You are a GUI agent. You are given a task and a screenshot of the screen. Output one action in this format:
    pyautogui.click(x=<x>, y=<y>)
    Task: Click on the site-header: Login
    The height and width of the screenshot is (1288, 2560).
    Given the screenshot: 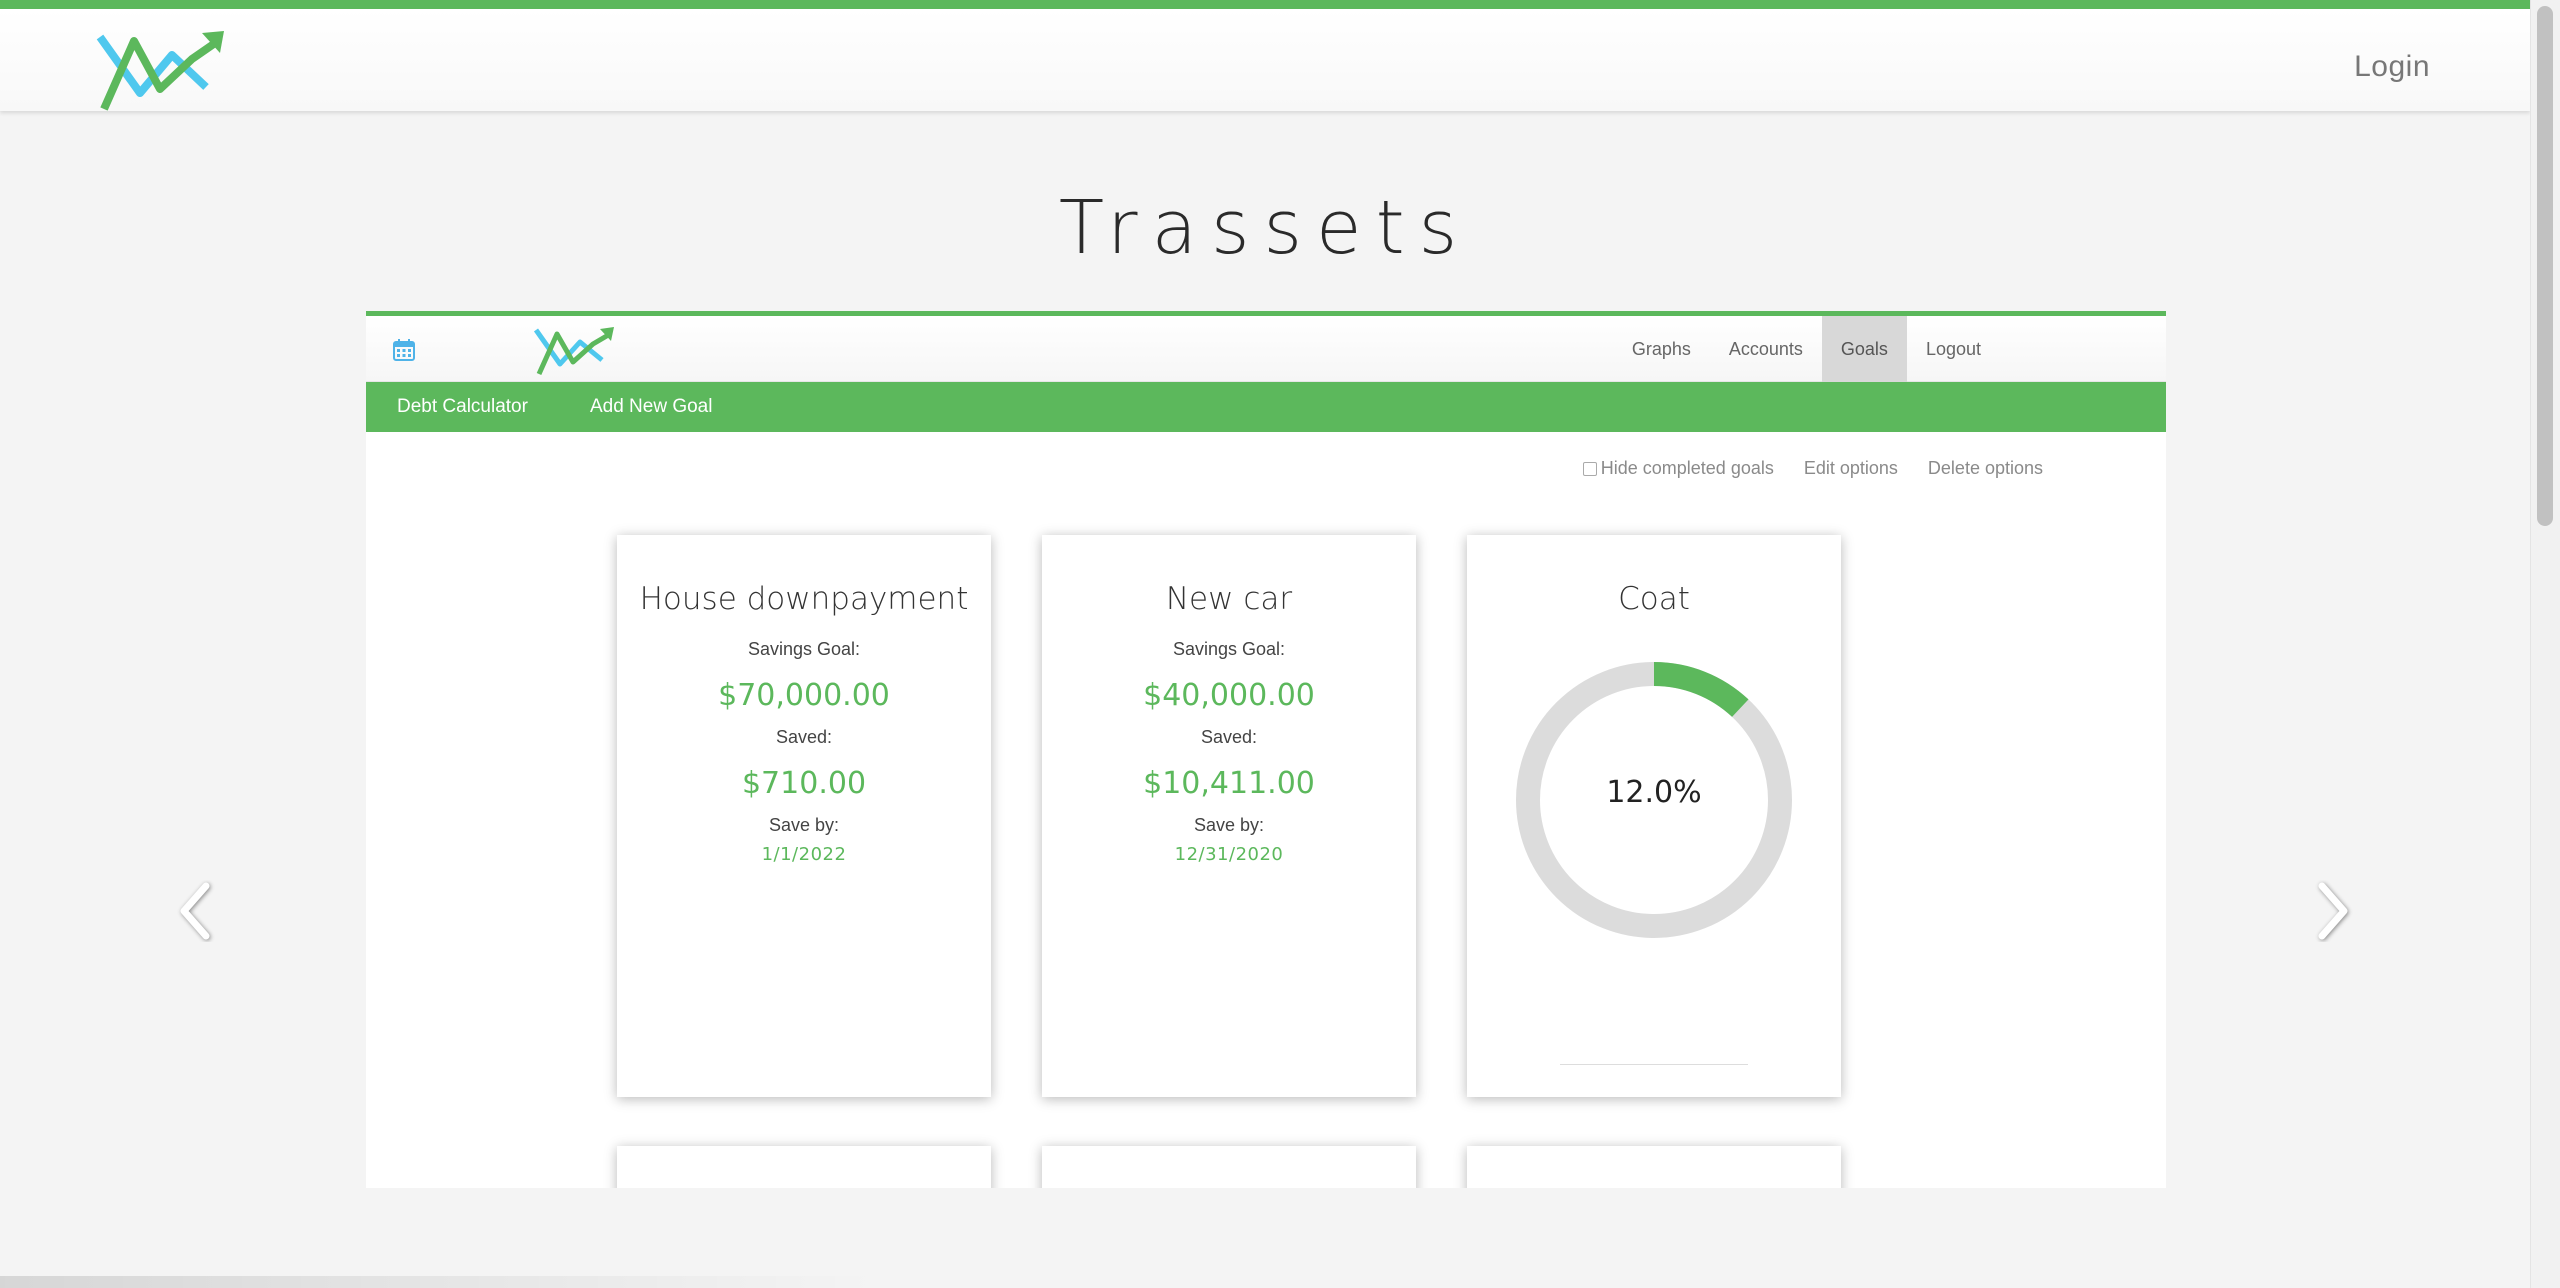 What is the action you would take?
    pyautogui.click(x=1265, y=55)
    